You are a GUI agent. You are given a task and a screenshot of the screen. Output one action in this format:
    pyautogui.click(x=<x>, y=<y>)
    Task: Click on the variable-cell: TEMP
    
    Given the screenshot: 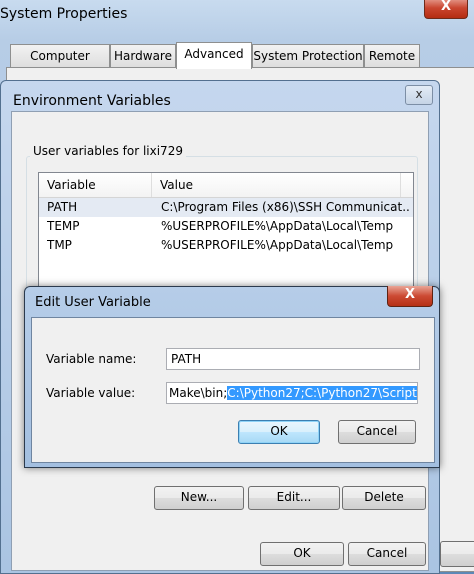 What is the action you would take?
    pyautogui.click(x=63, y=226)
    